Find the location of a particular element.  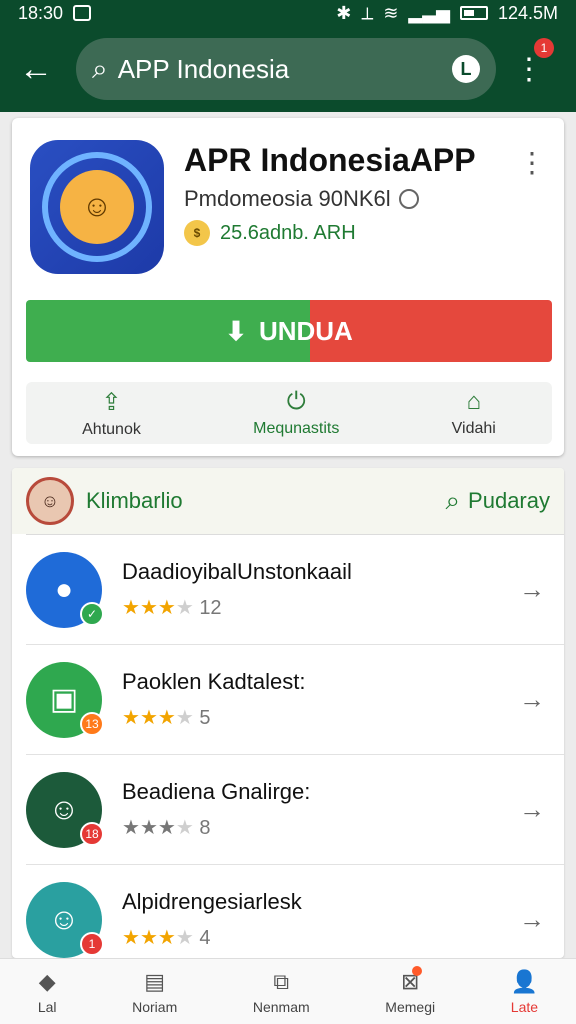

app-icon: ☺ is located at coordinates (97, 207).